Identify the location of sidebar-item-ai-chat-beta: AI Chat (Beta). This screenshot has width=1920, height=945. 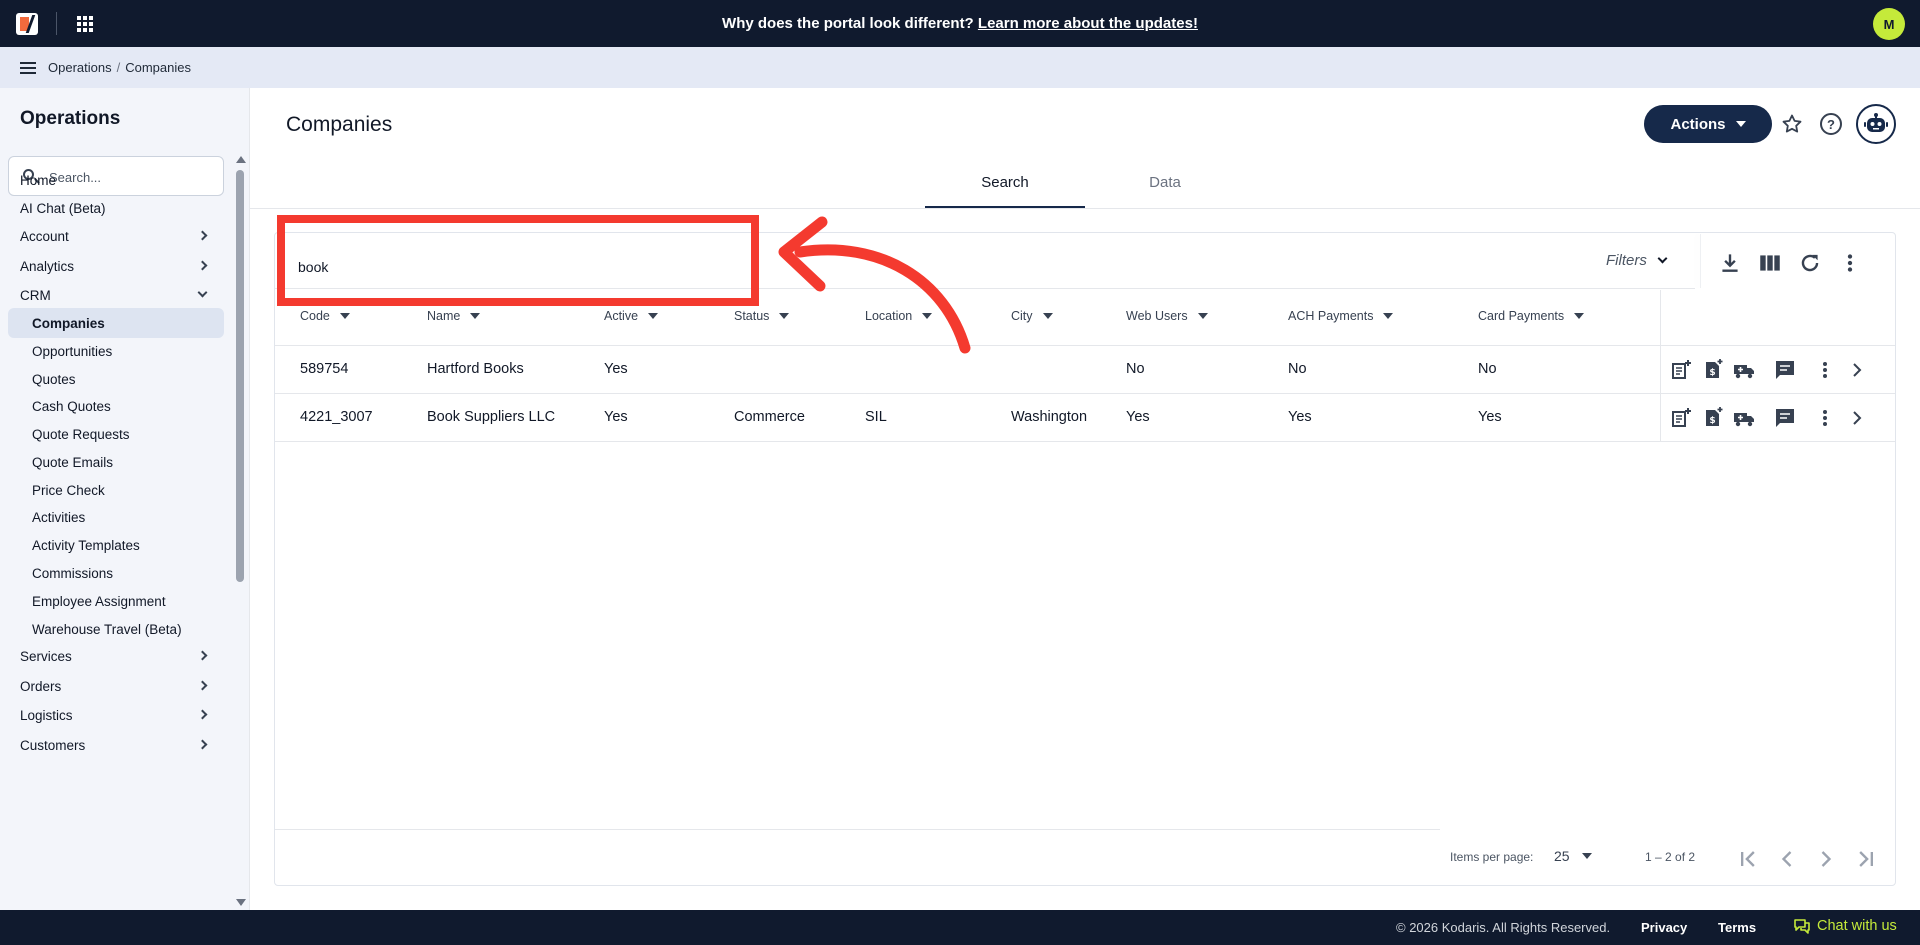
(116, 208).